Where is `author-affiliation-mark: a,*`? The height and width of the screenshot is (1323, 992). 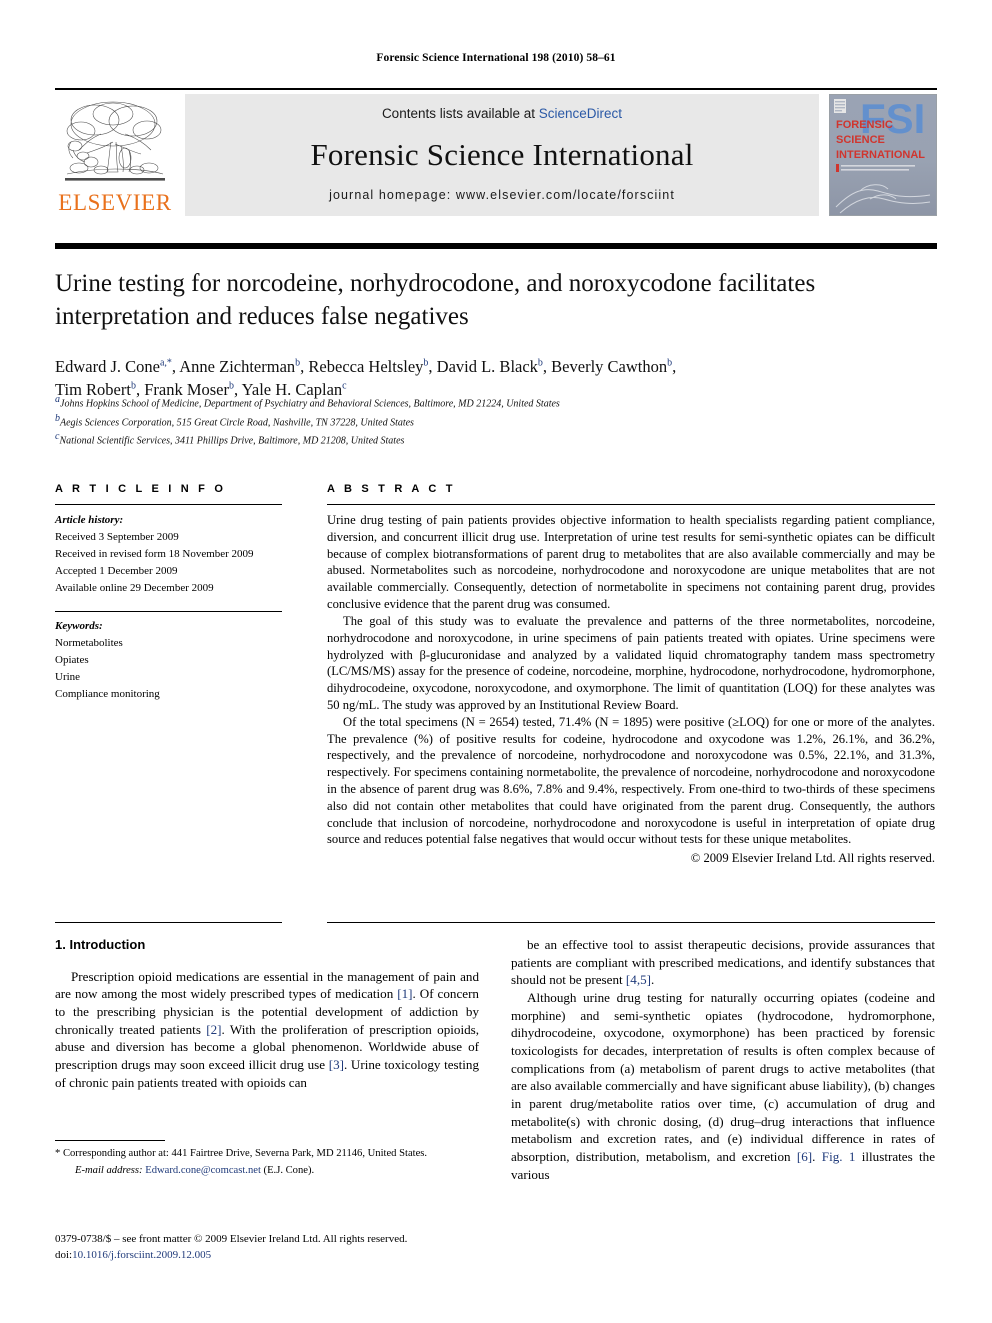
author-affiliation-mark: a,* is located at coordinates (165, 363).